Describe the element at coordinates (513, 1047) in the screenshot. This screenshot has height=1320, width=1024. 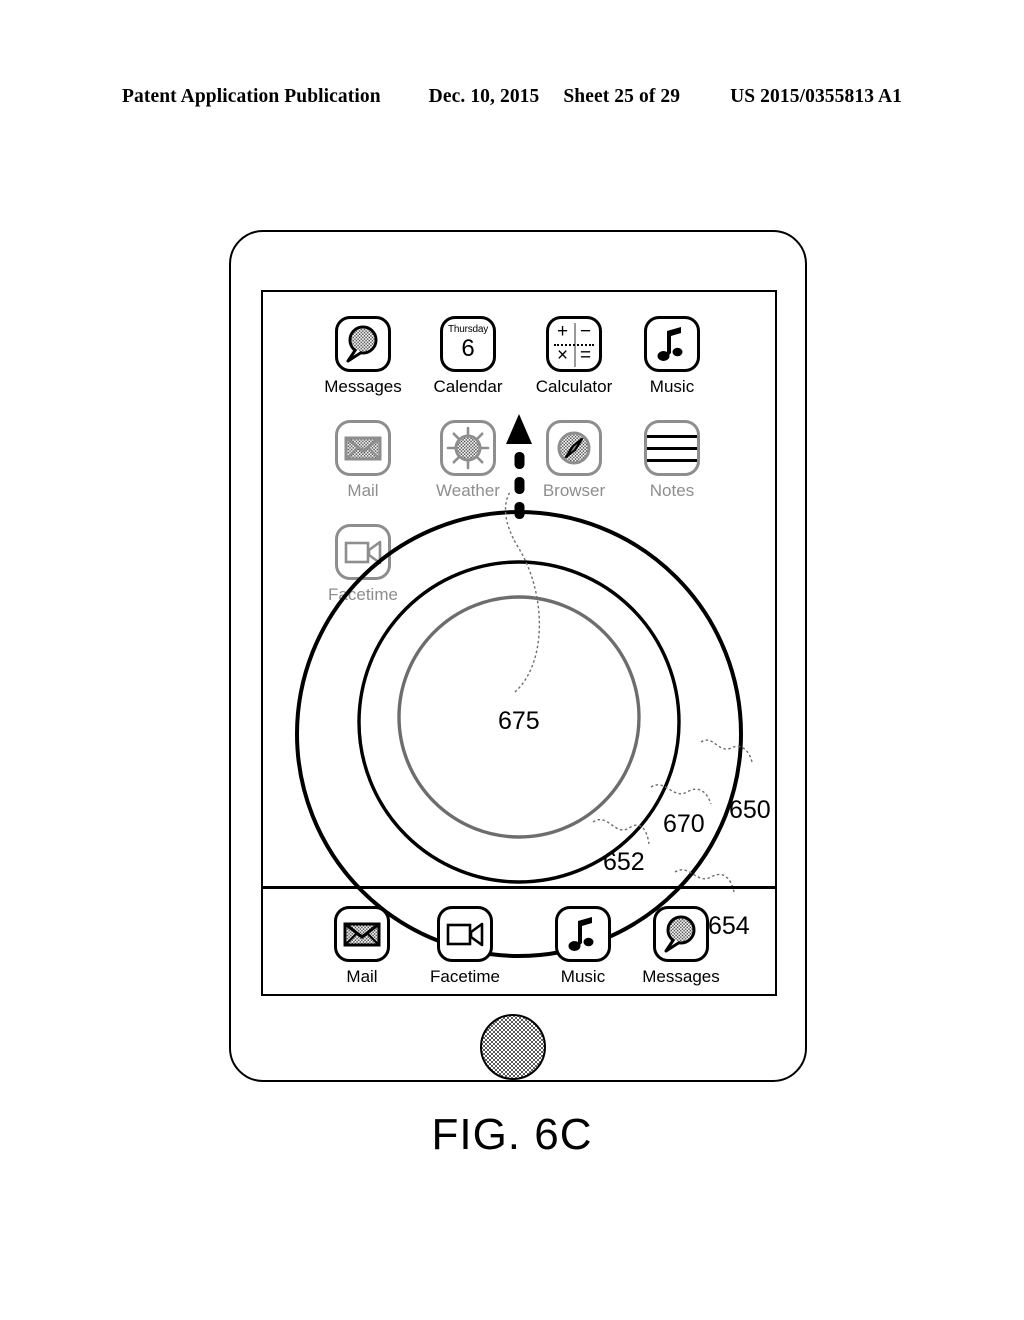
I see `home-button` at that location.